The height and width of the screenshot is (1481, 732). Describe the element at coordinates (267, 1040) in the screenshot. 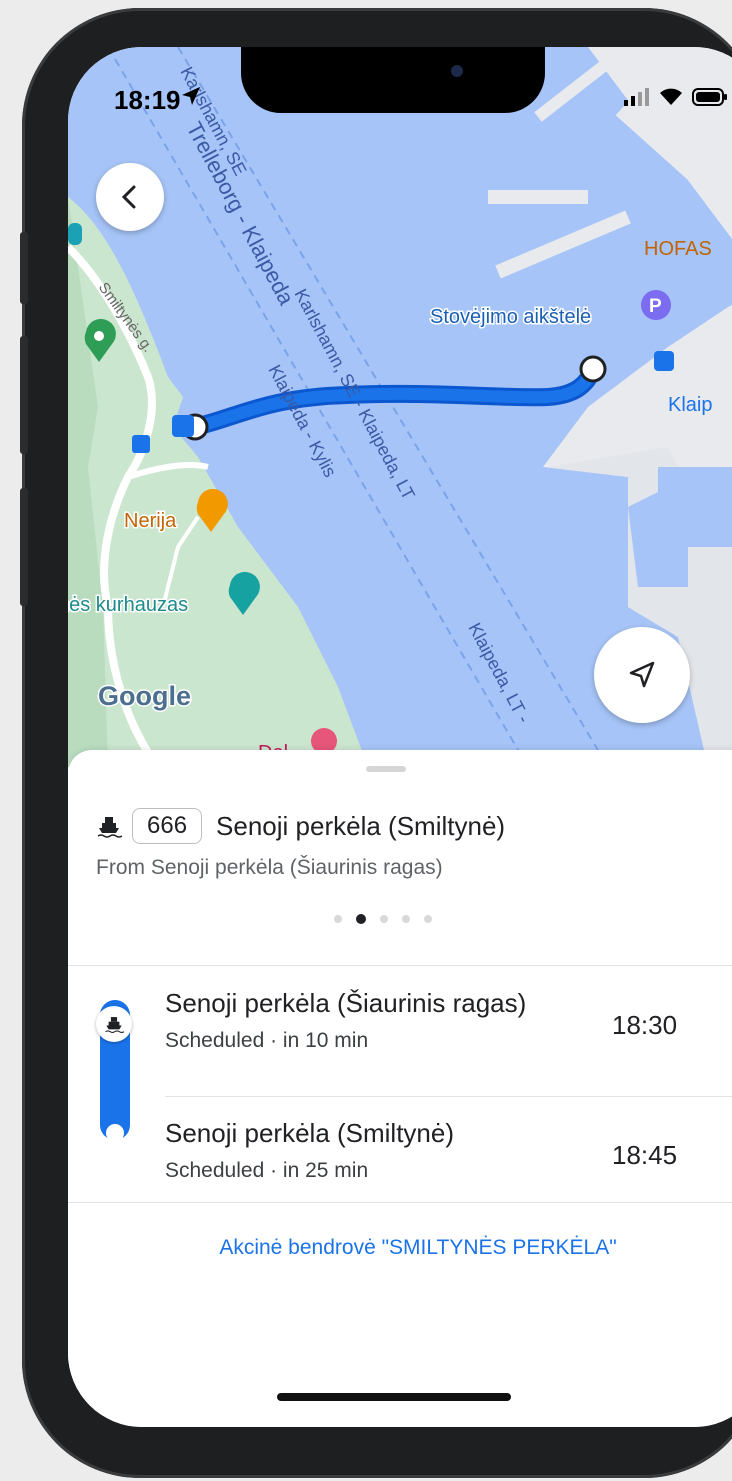

I see `stop-status: Scheduled · in 10 min` at that location.